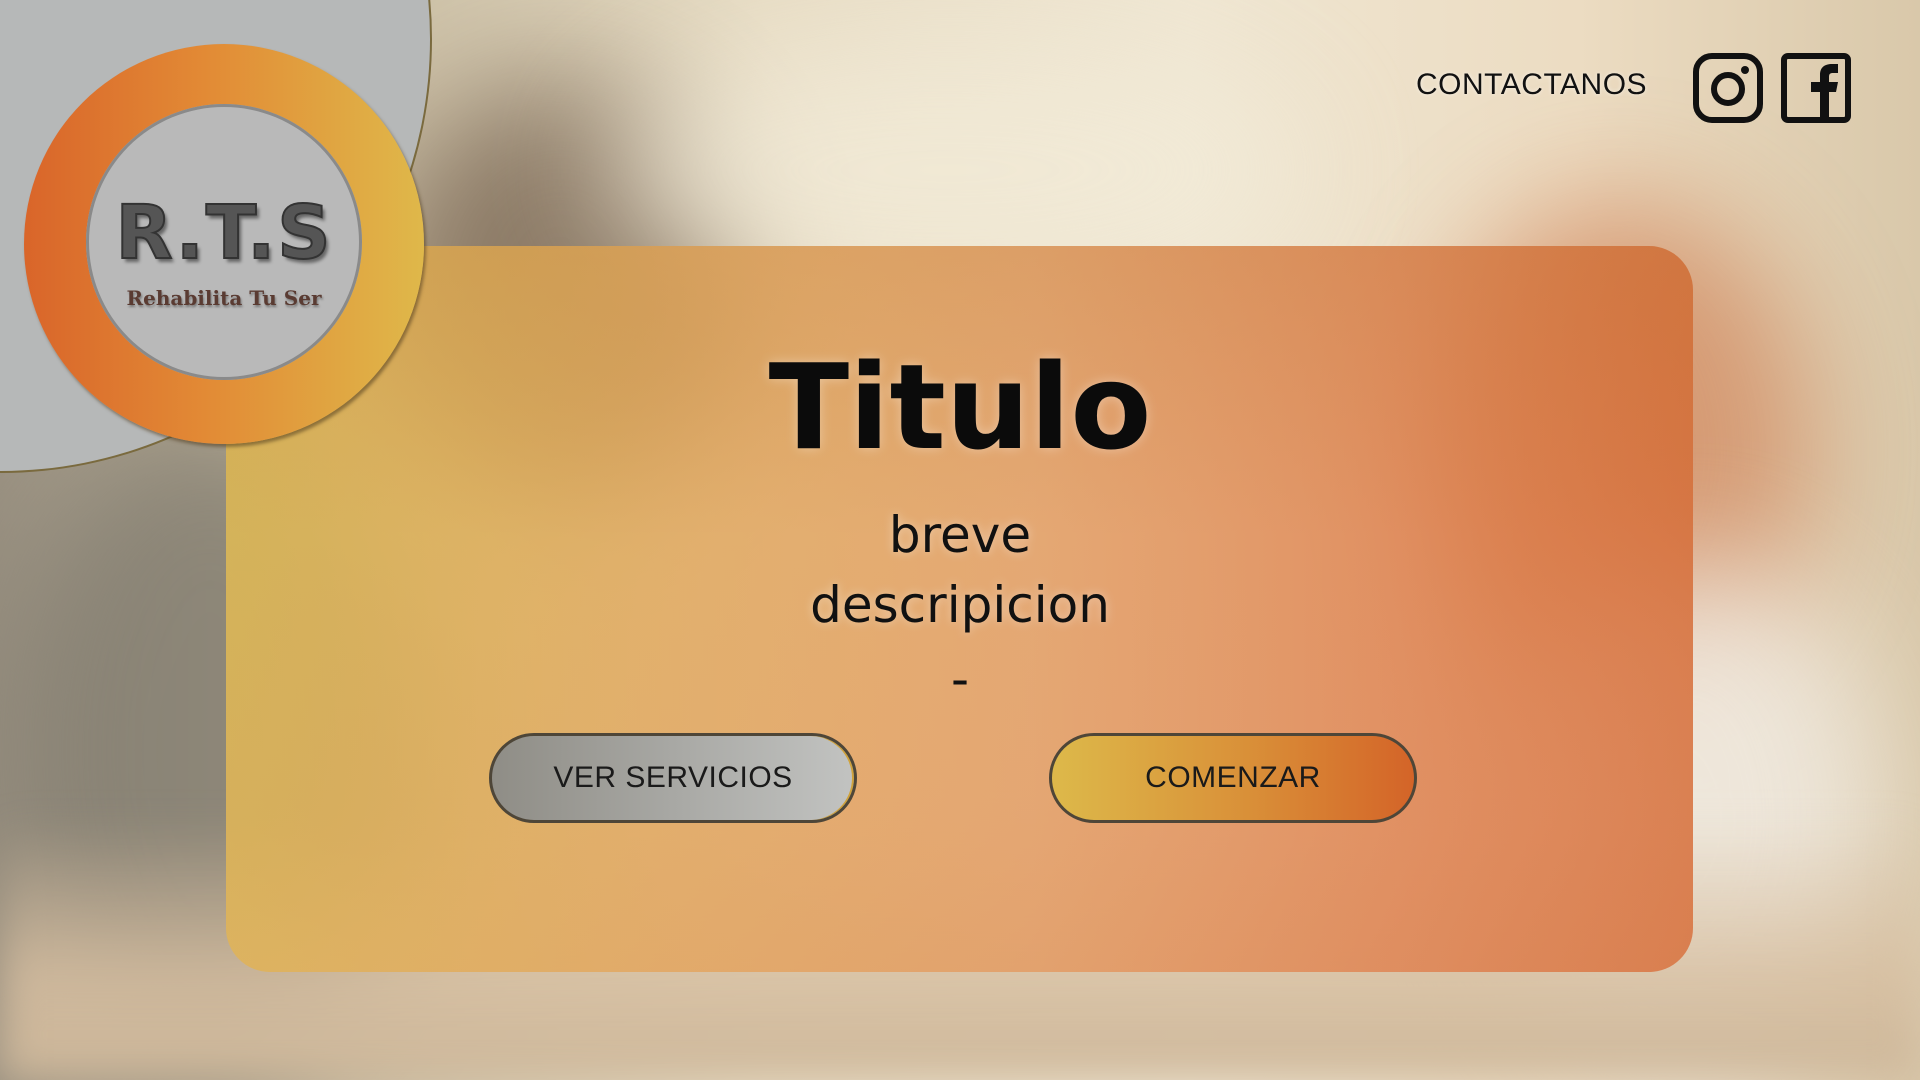  What do you see at coordinates (960, 605) in the screenshot?
I see `description-line: descripicion` at bounding box center [960, 605].